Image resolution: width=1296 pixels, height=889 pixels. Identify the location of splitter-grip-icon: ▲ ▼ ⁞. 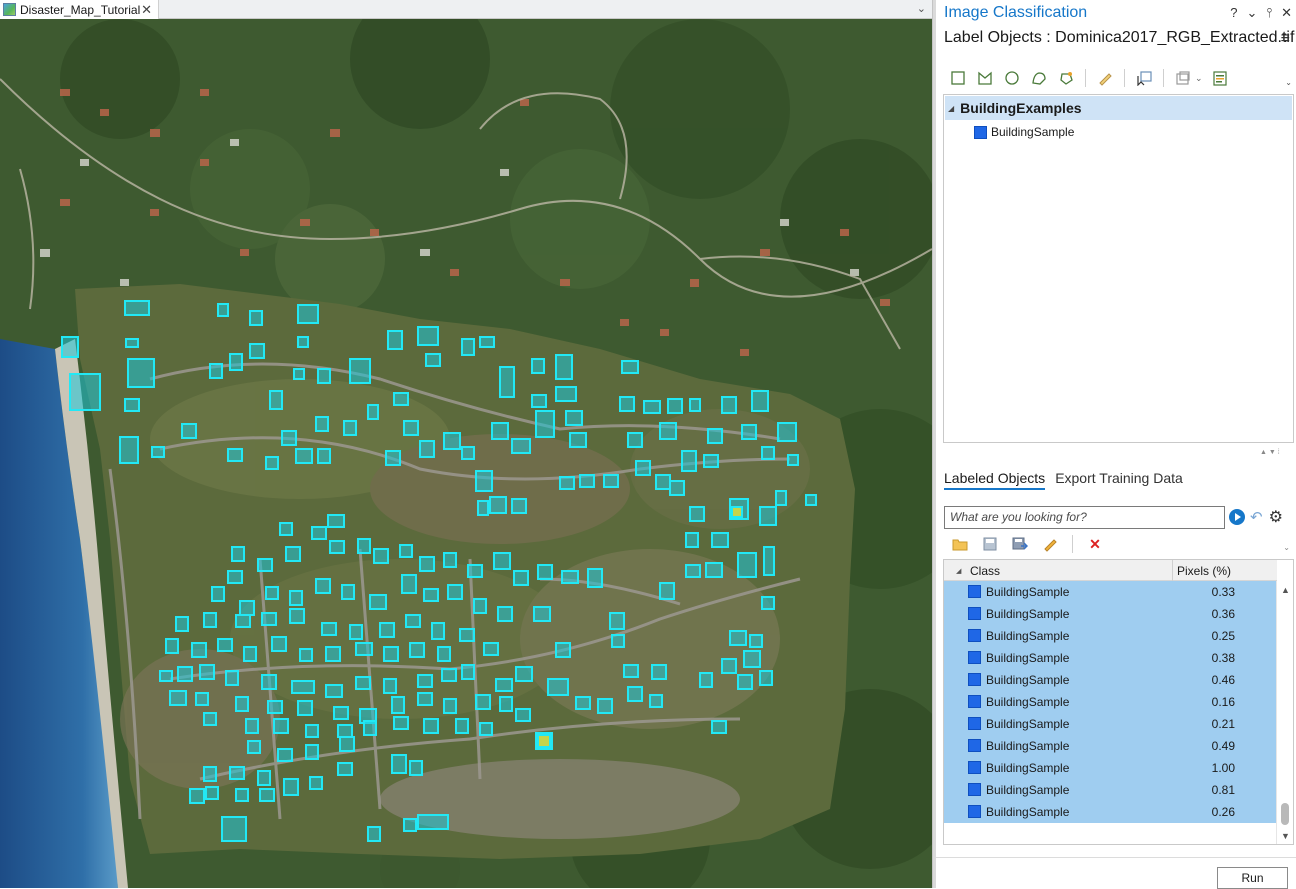
(1270, 452).